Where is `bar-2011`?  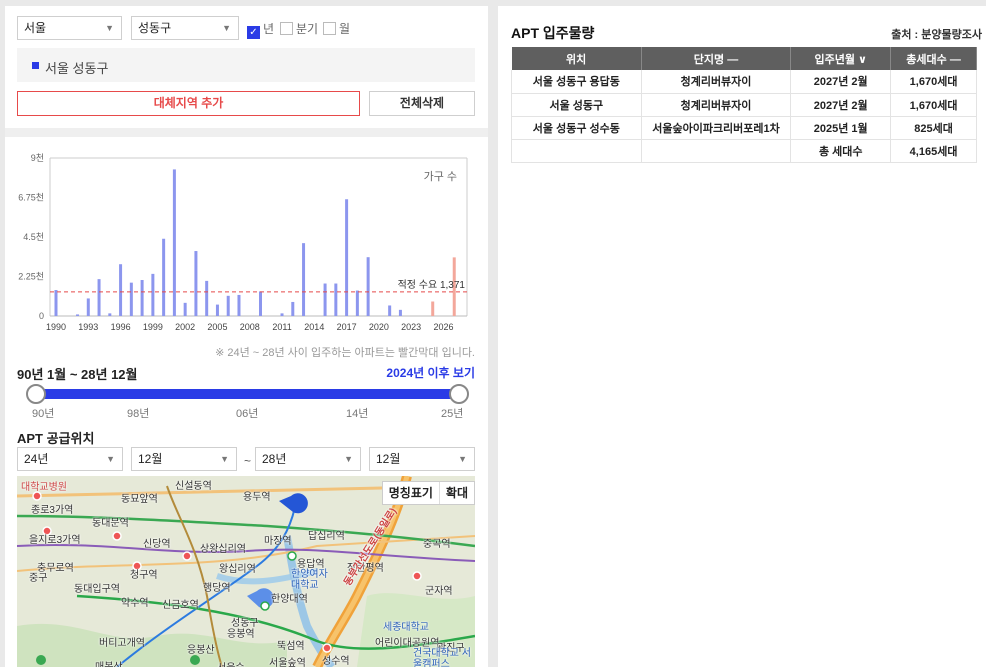 bar-2011 is located at coordinates (282, 314).